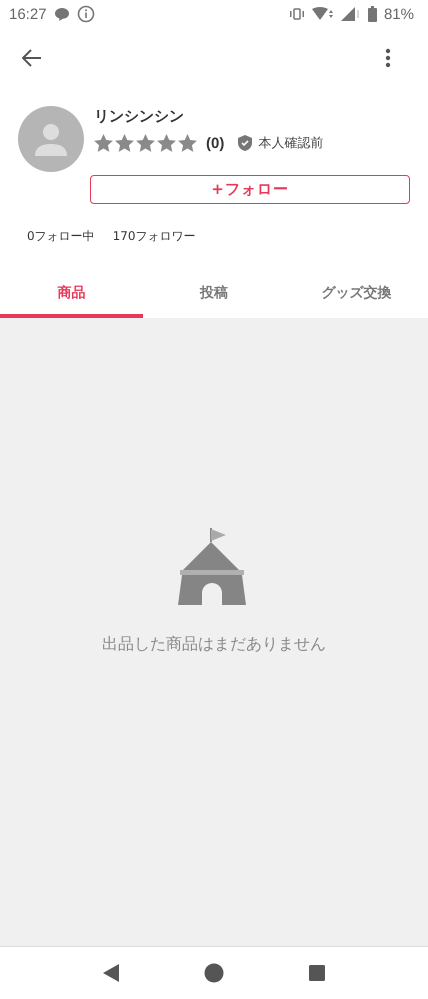 The image size is (428, 999). What do you see at coordinates (214, 644) in the screenshot?
I see `empty-message: 出品した商品はまだありません` at bounding box center [214, 644].